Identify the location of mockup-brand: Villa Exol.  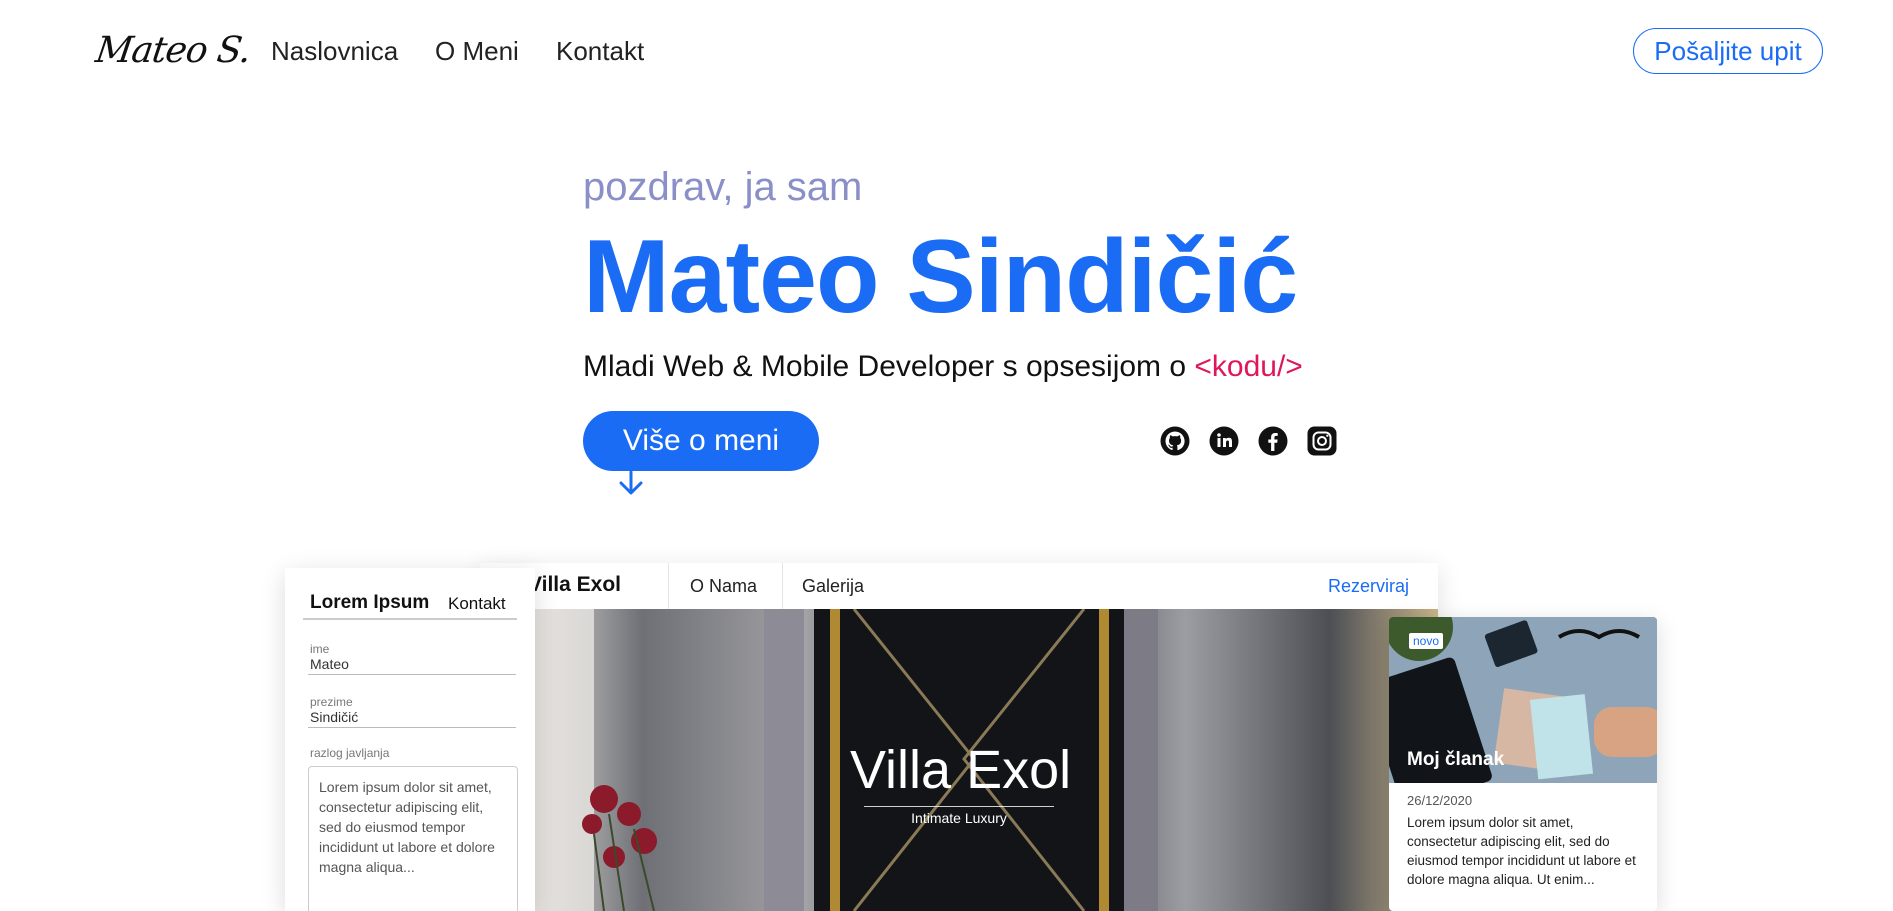
(574, 584).